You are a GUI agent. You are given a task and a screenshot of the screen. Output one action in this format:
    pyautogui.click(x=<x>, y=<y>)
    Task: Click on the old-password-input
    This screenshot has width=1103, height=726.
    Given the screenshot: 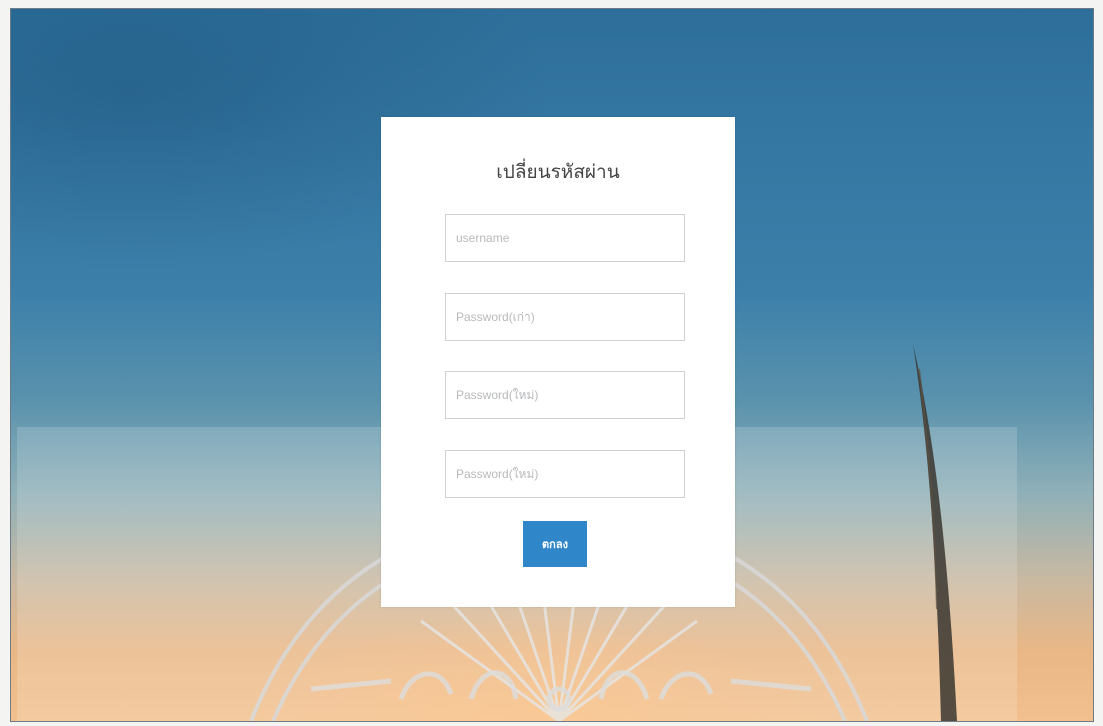 What is the action you would take?
    pyautogui.click(x=565, y=317)
    